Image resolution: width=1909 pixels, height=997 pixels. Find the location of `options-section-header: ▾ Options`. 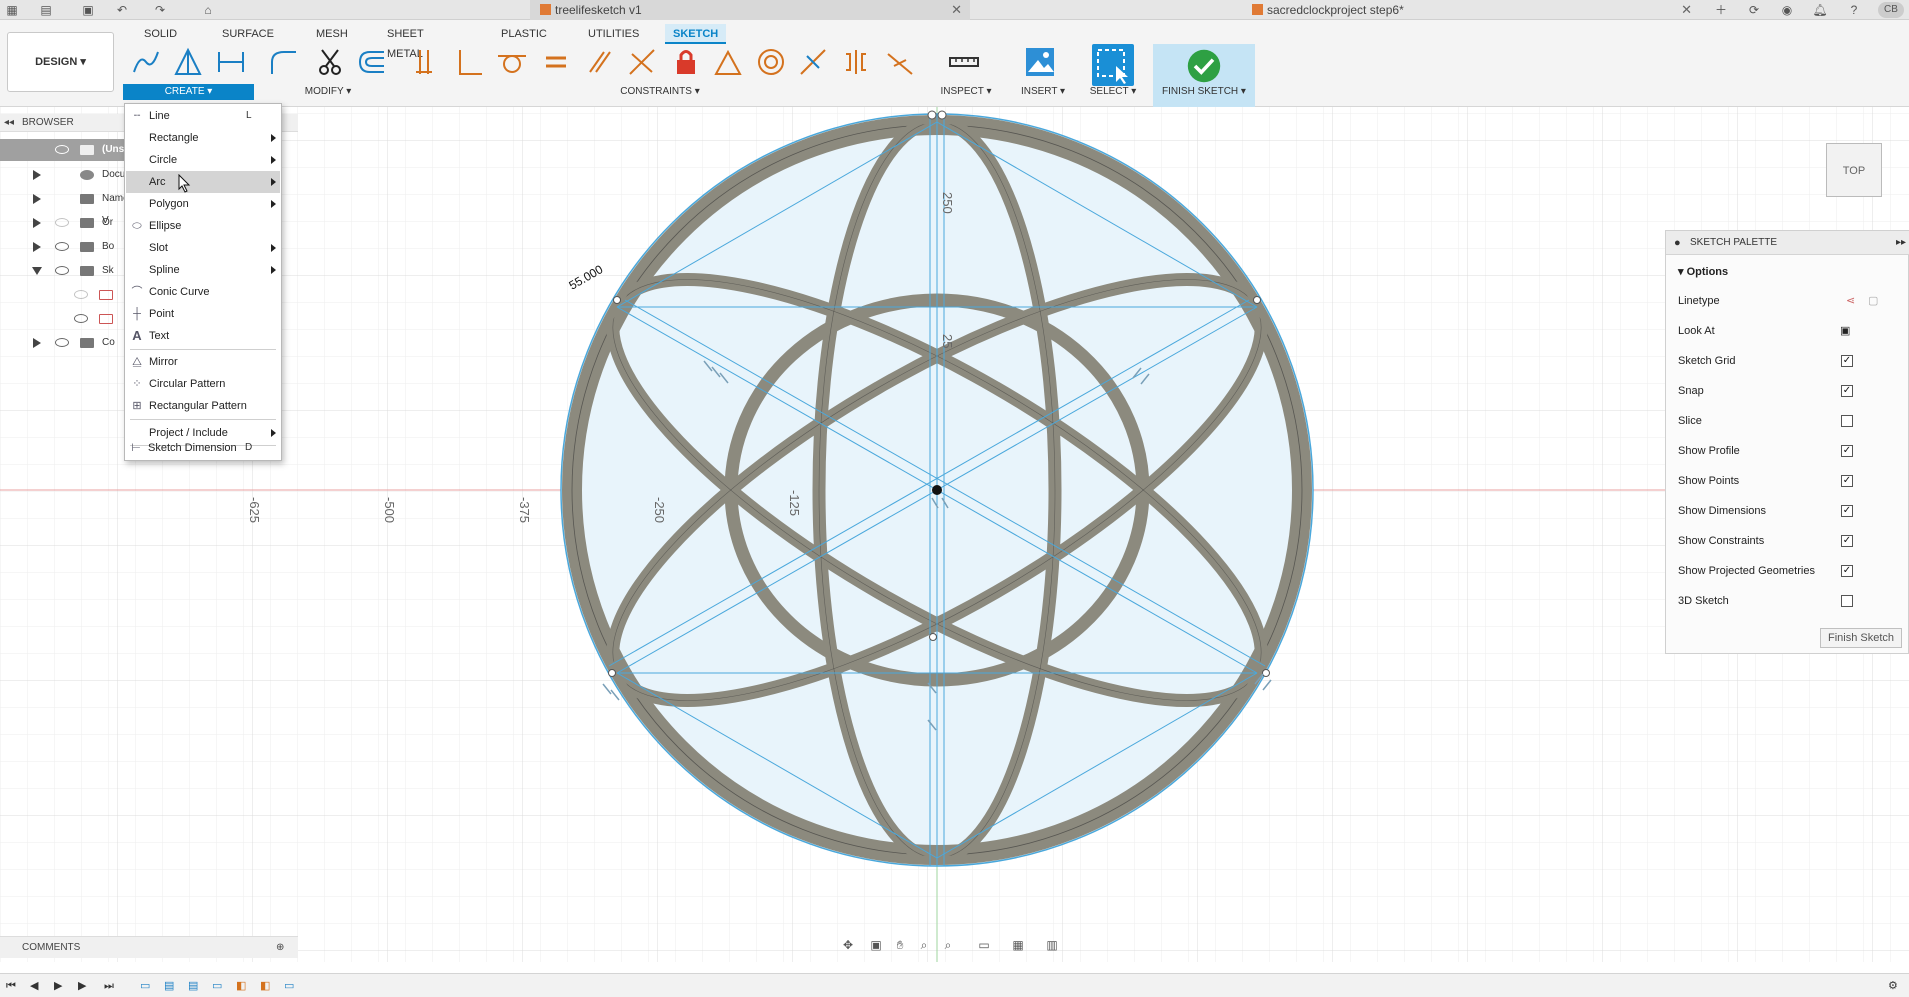

options-section-header: ▾ Options is located at coordinates (1703, 271).